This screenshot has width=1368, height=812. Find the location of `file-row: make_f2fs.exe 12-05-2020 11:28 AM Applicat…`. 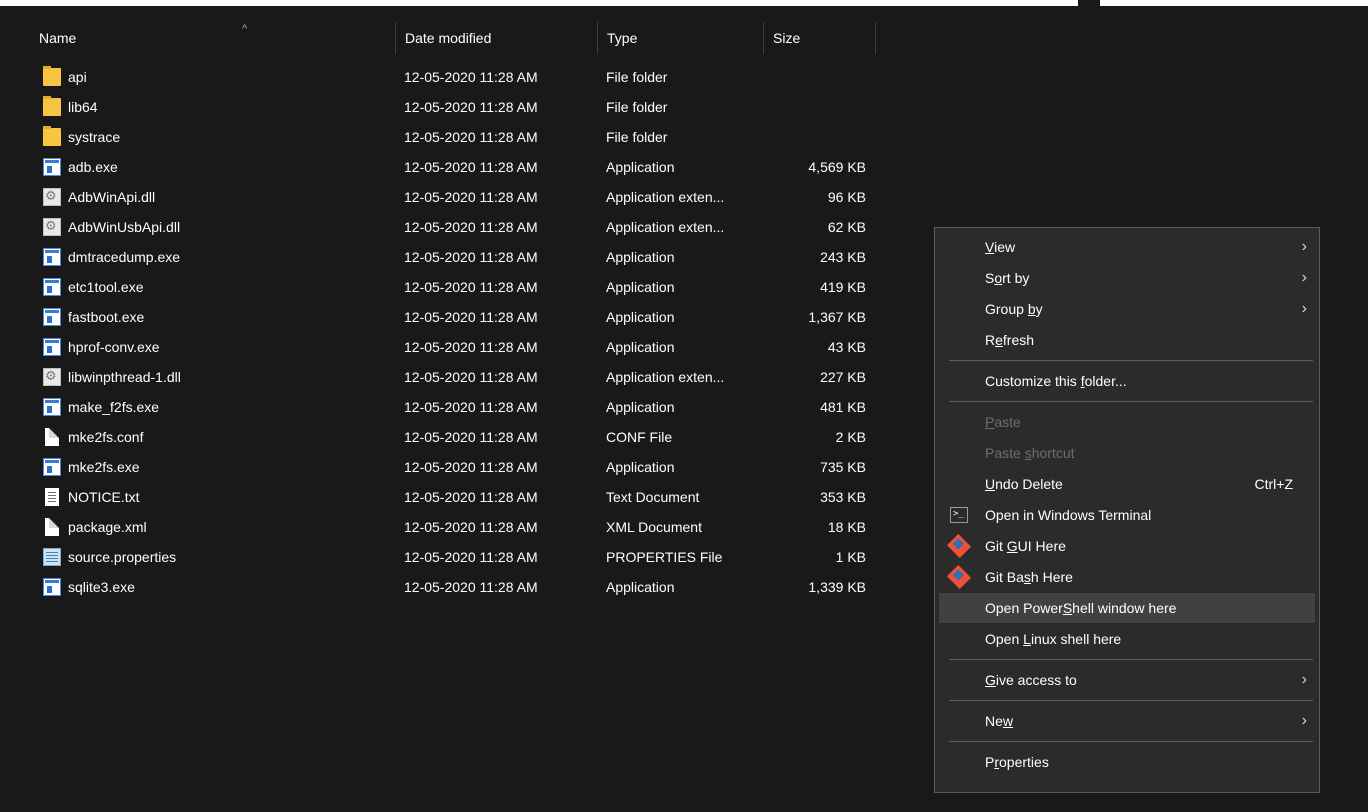

file-row: make_f2fs.exe 12-05-2020 11:28 AM Applicat… is located at coordinates (450, 407).